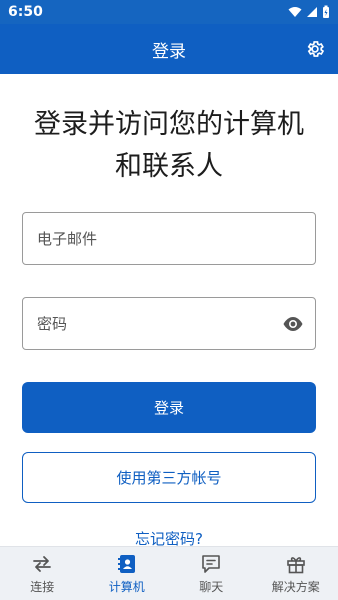  What do you see at coordinates (295, 12) in the screenshot?
I see `wifi-icon` at bounding box center [295, 12].